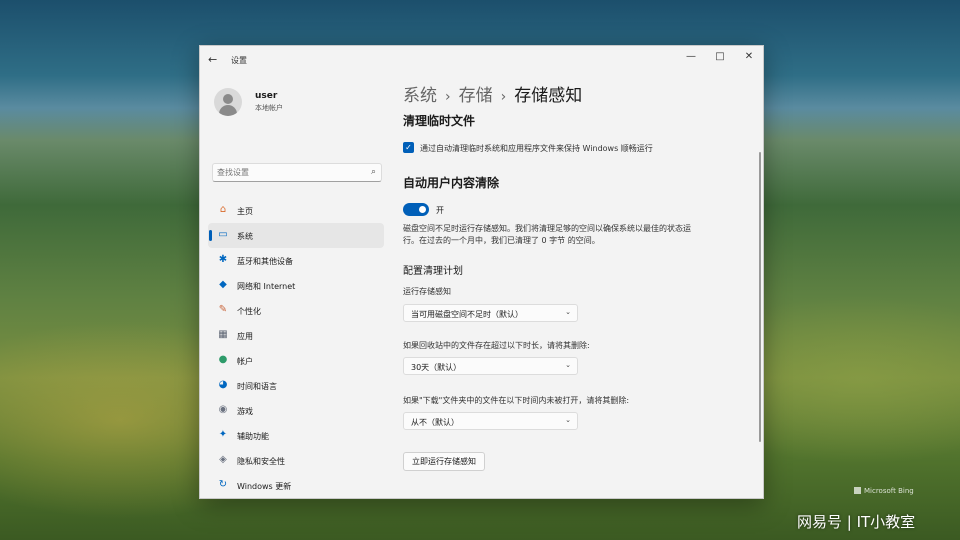  What do you see at coordinates (296, 435) in the screenshot?
I see `sidebar-item-accessibility: ✦ 辅助功能` at bounding box center [296, 435].